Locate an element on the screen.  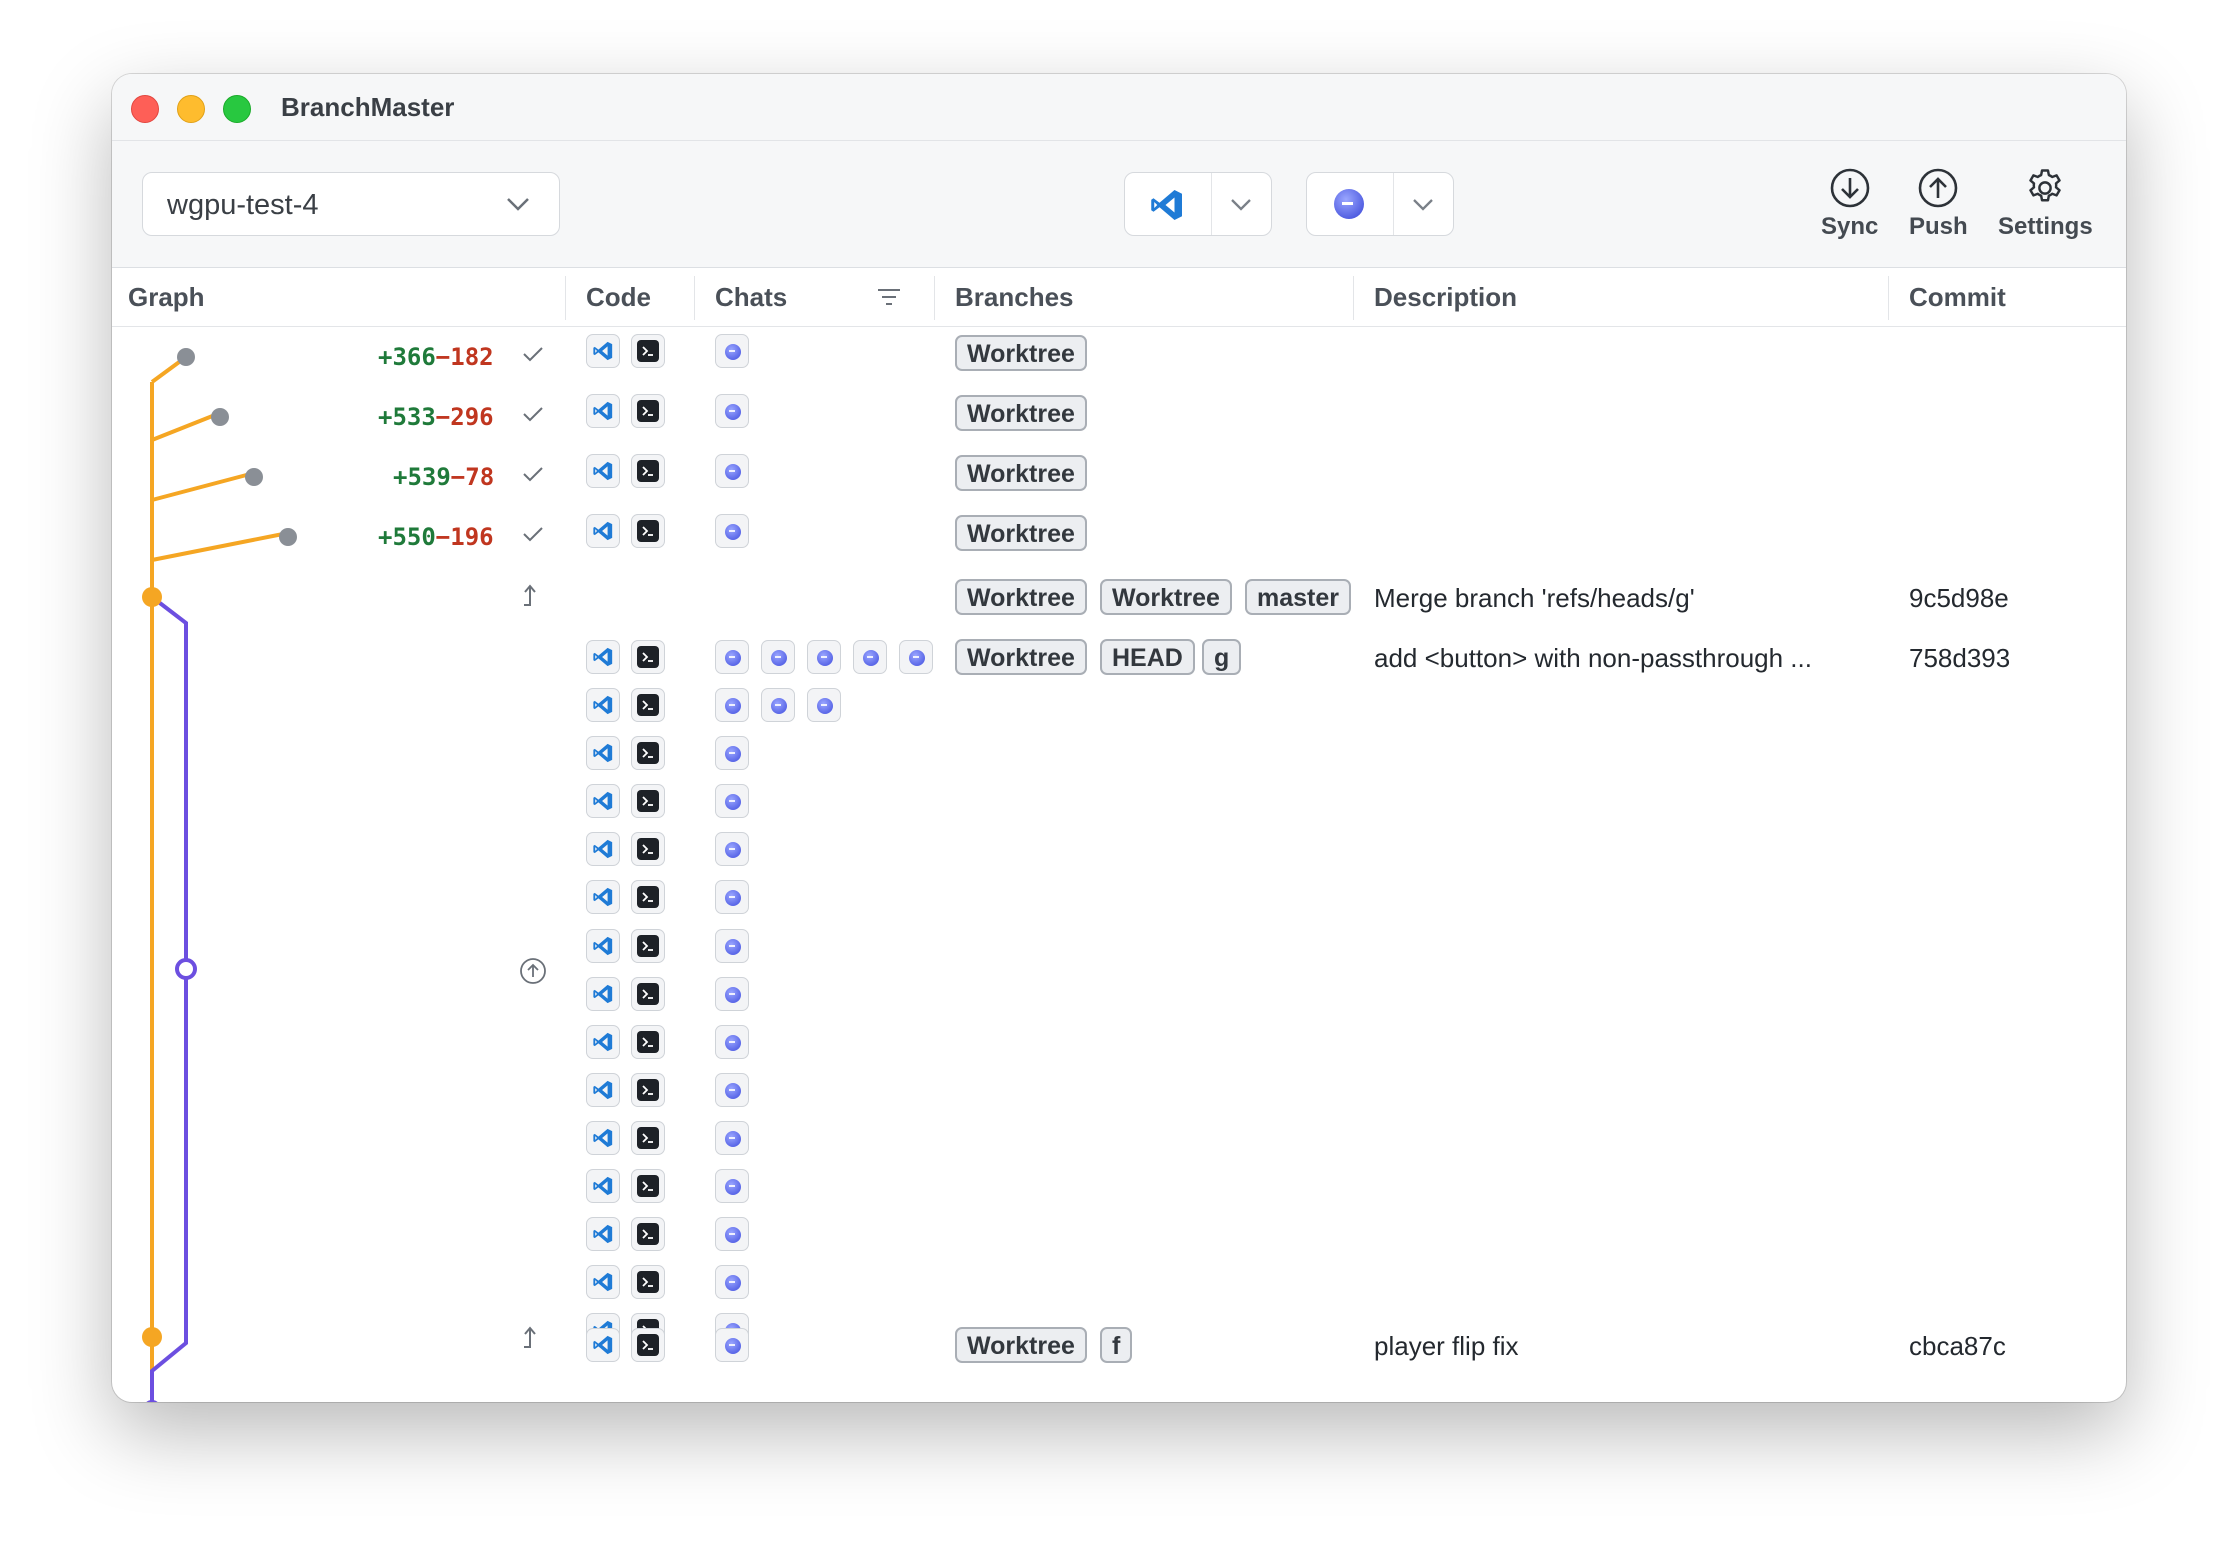
zoom-window-button is located at coordinates (237, 109).